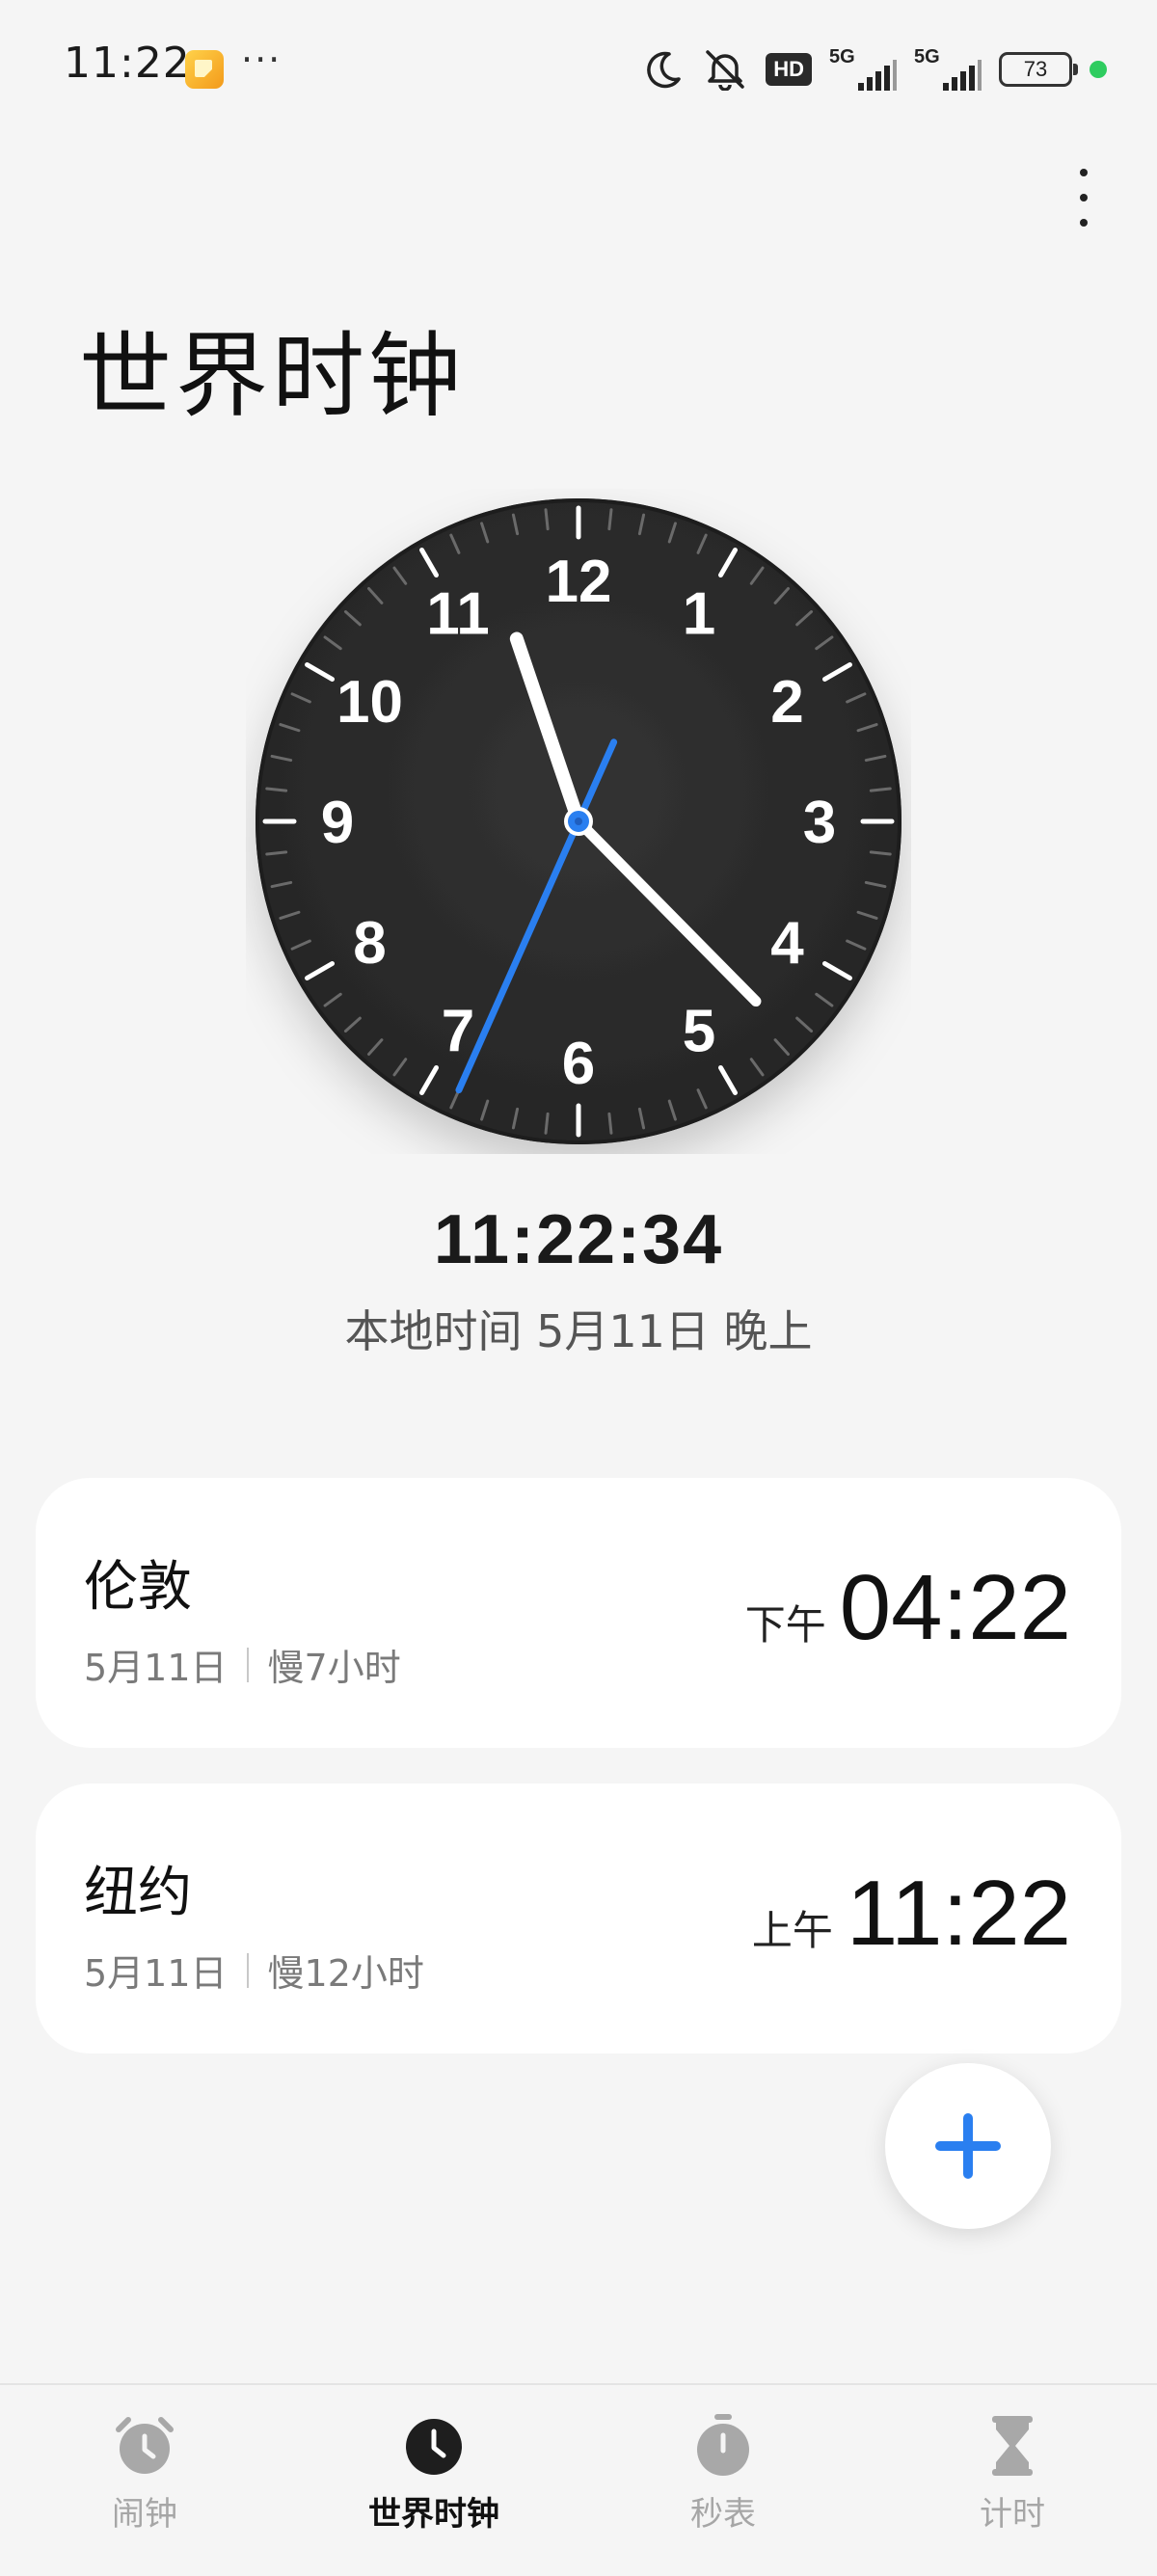  Describe the element at coordinates (434, 2447) in the screenshot. I see `clock-icon` at that location.